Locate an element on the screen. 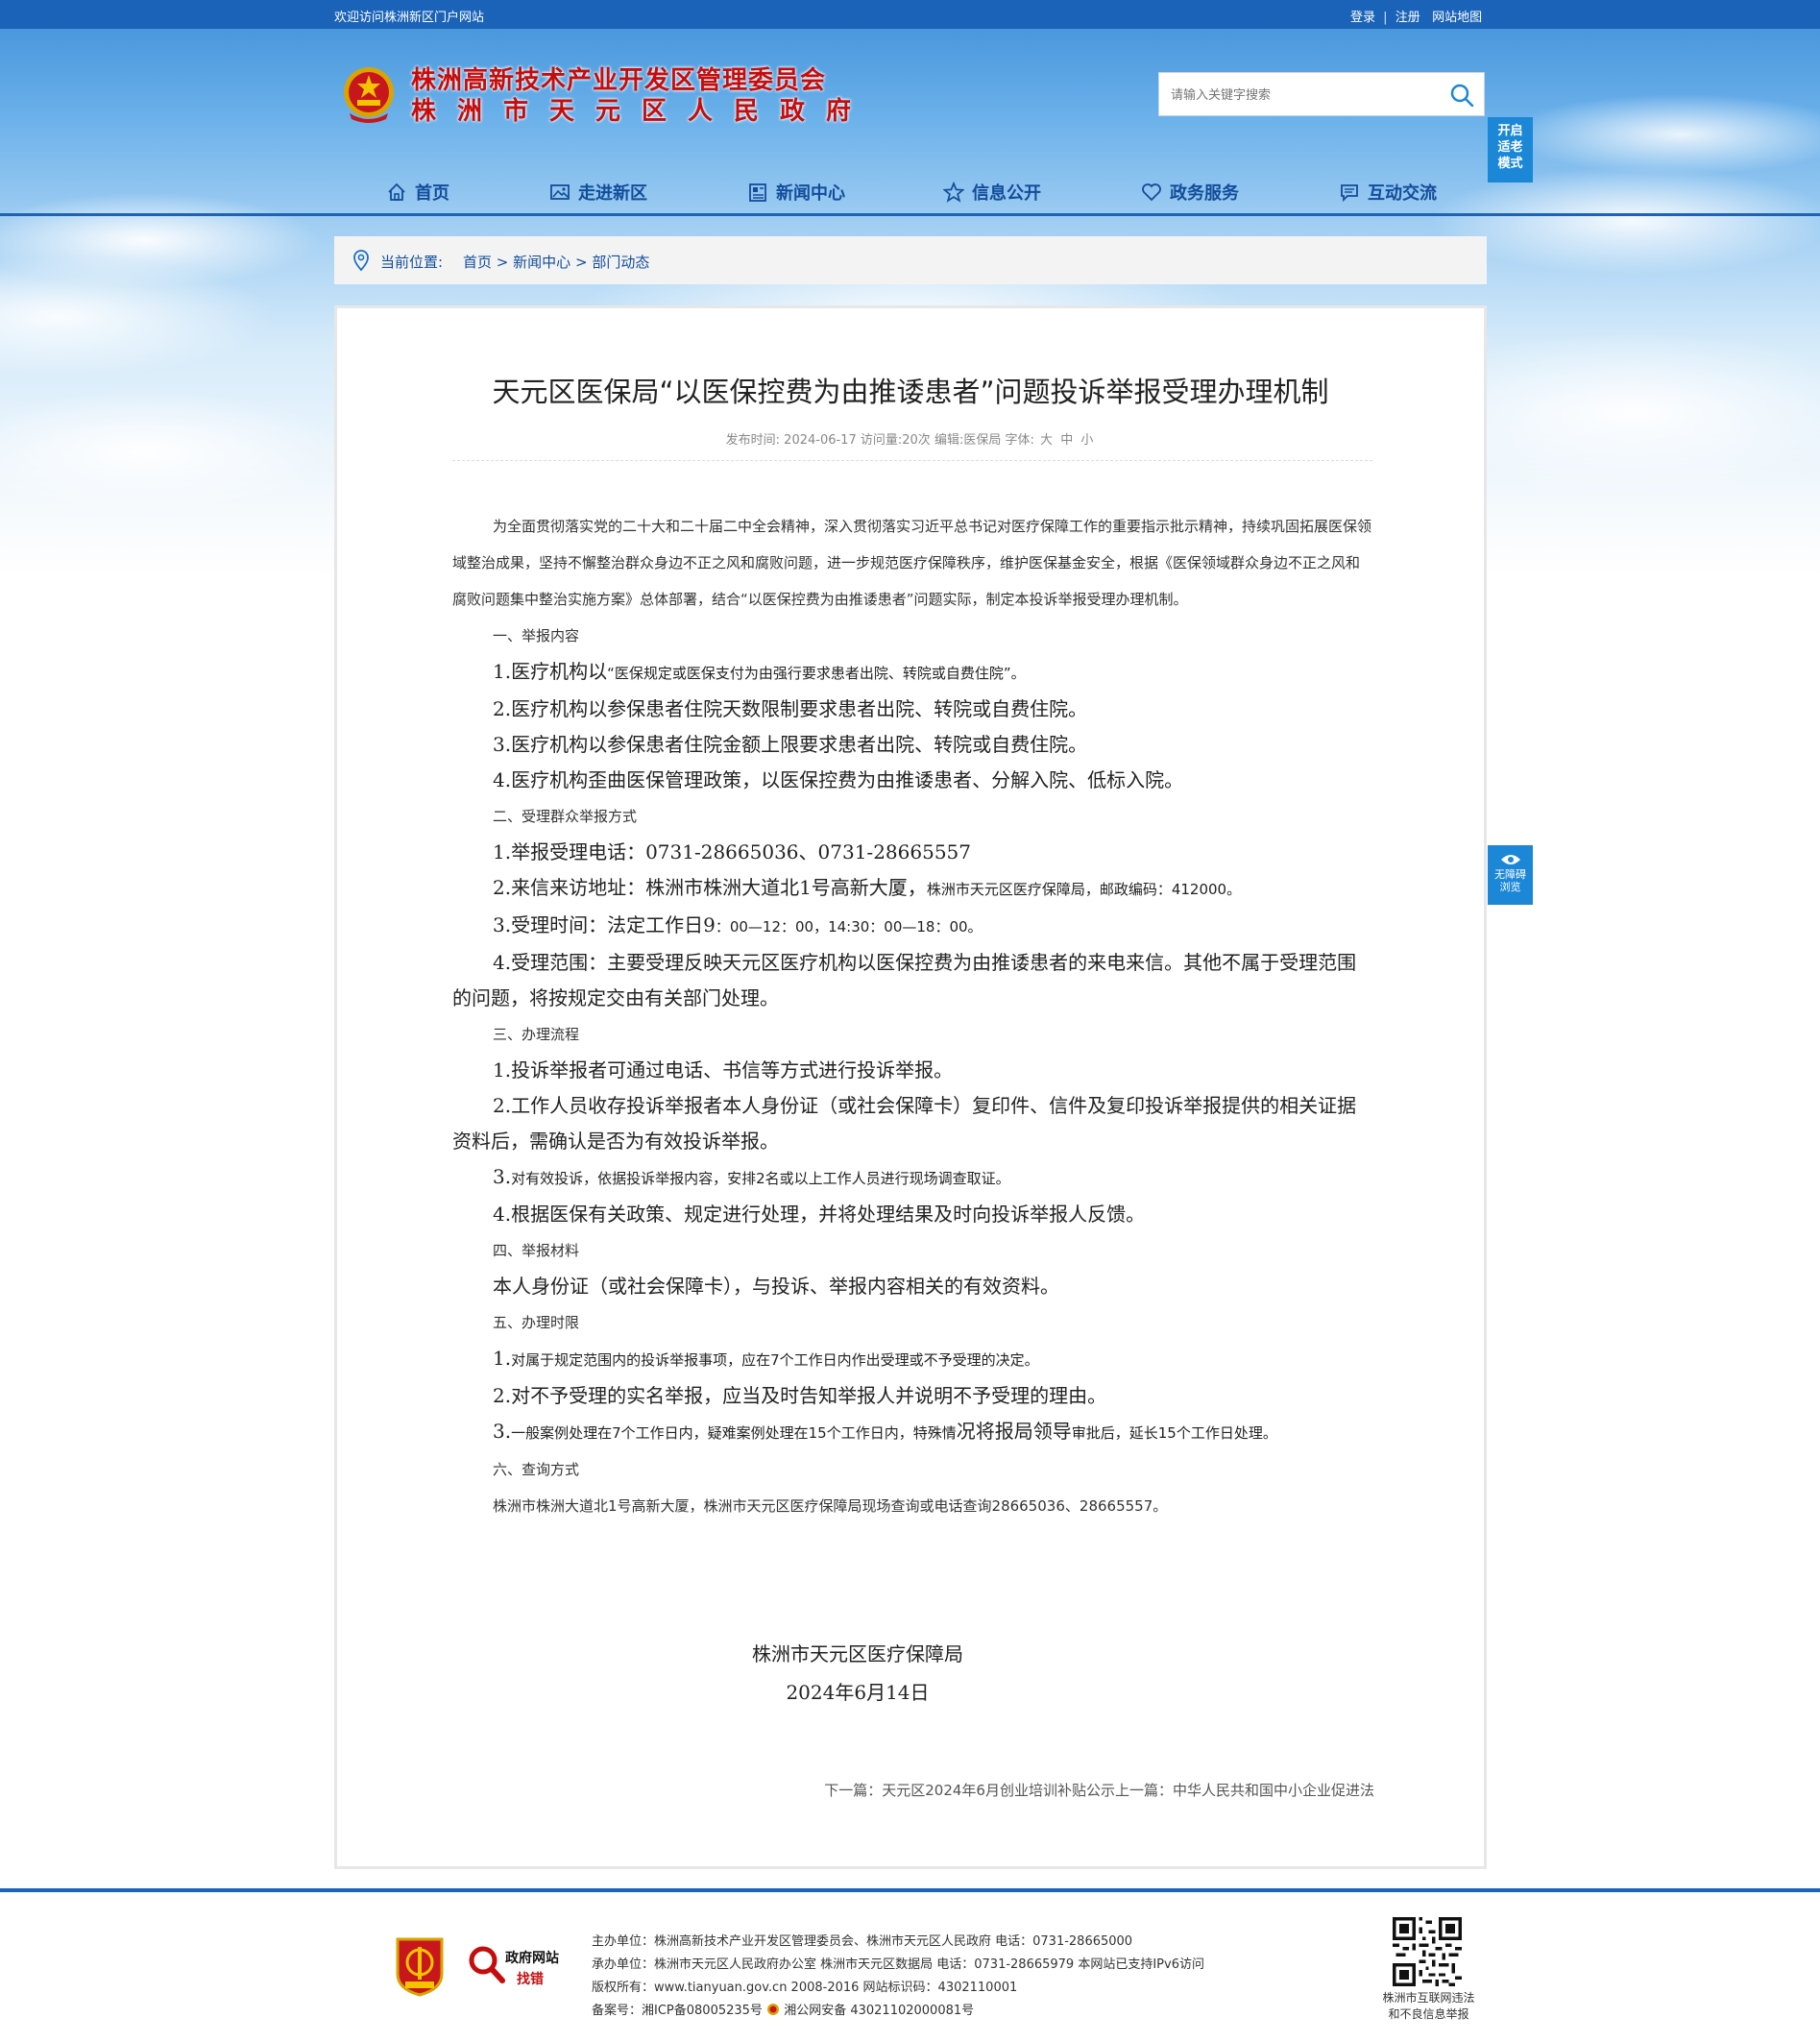 The image size is (1820, 2042). newspaper-icon is located at coordinates (757, 192).